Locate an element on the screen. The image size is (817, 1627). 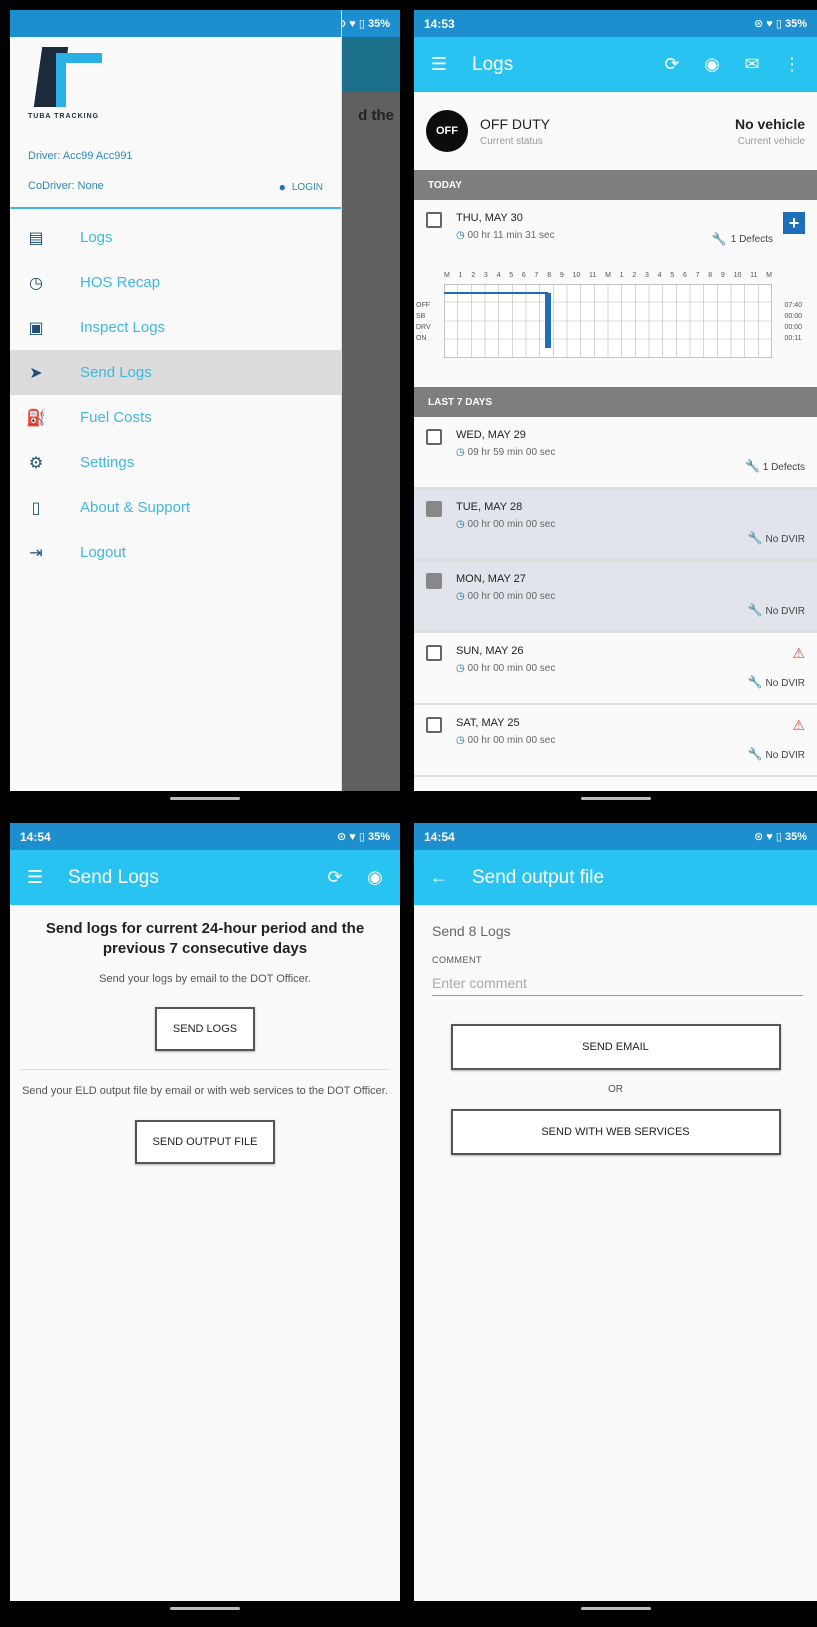
codriver-name: CoDriver: None is located at coordinates (66, 186).